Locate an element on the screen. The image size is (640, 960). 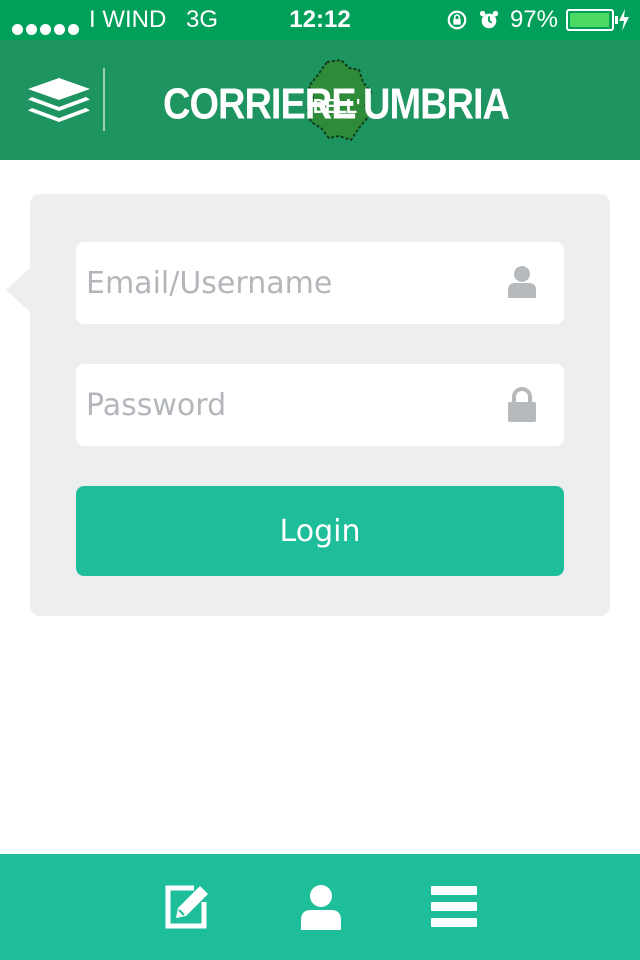
edit-icon is located at coordinates (187, 907).